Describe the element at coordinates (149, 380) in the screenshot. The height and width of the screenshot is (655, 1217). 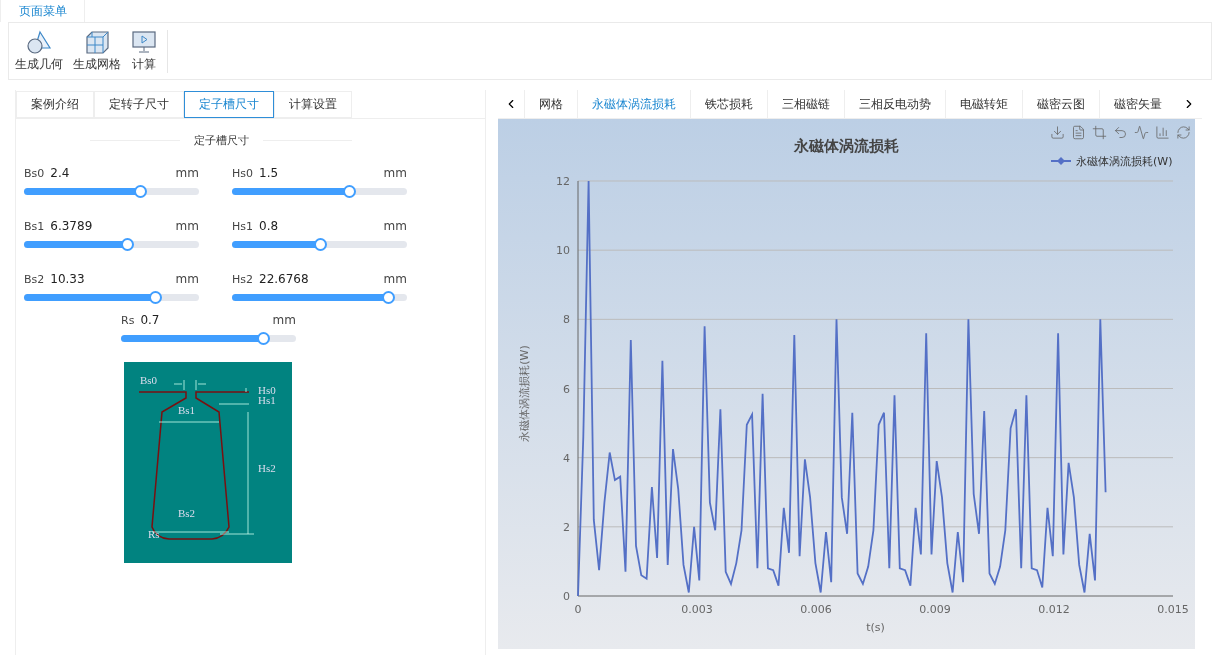
I see `diagram-label: Bs0` at that location.